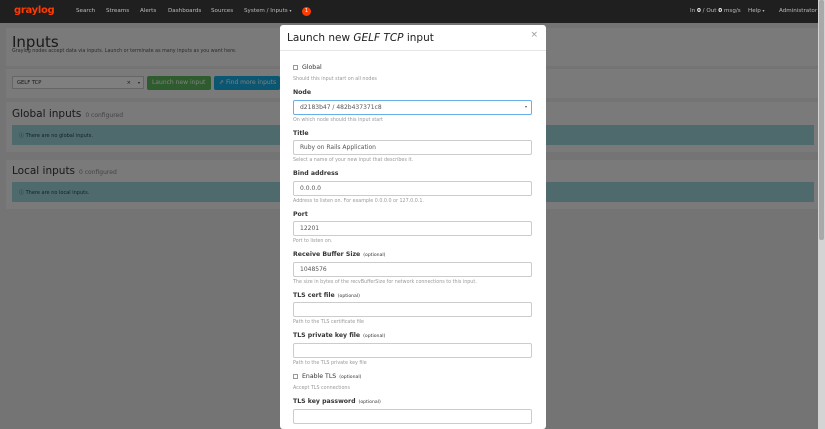  What do you see at coordinates (709, 11) in the screenshot?
I see `throughput-out-label: / Out` at bounding box center [709, 11].